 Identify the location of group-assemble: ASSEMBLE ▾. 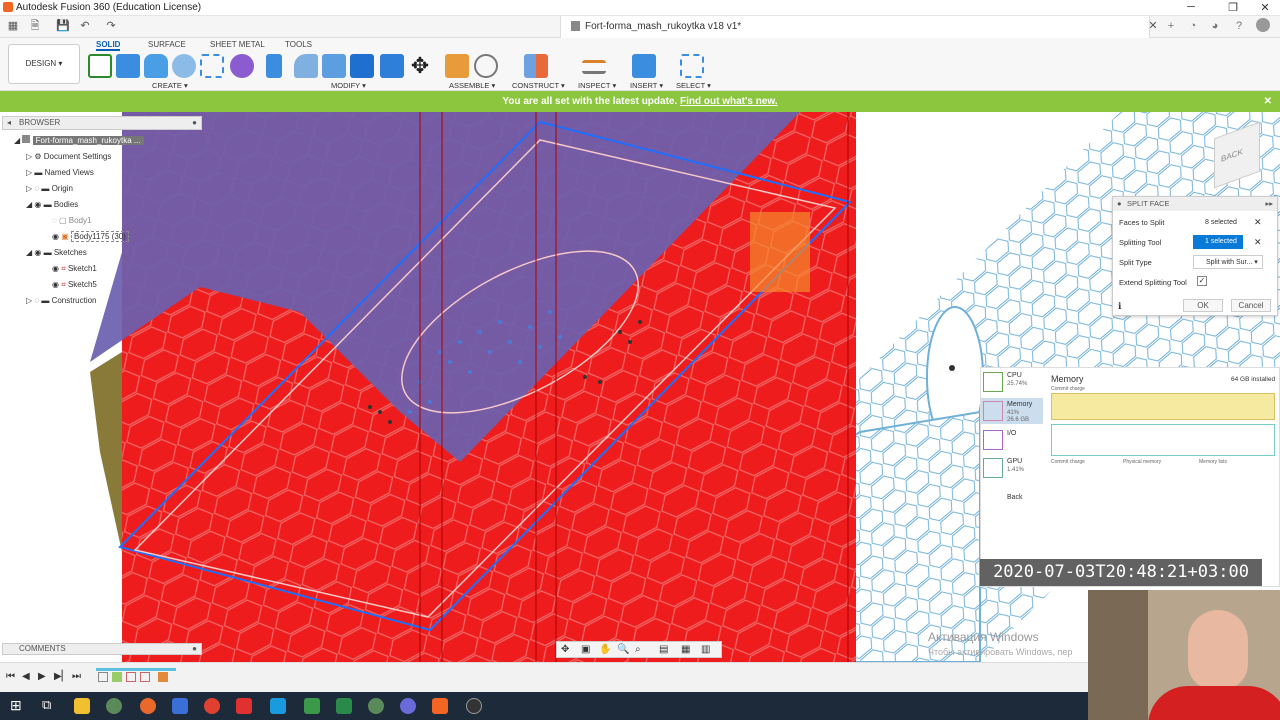
(472, 85).